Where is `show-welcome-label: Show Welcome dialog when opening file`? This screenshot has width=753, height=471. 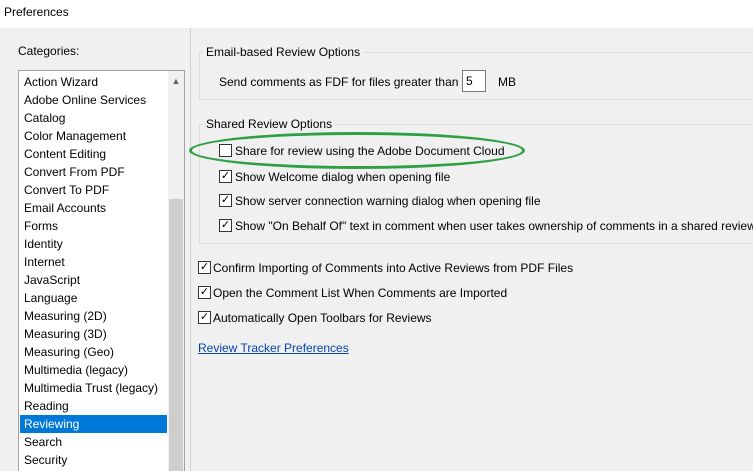 show-welcome-label: Show Welcome dialog when opening file is located at coordinates (342, 177).